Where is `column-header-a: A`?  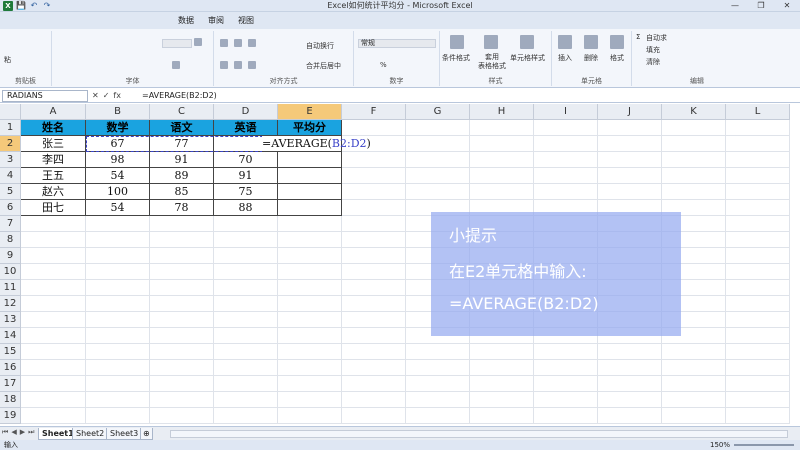
column-header-a: A is located at coordinates (53, 112).